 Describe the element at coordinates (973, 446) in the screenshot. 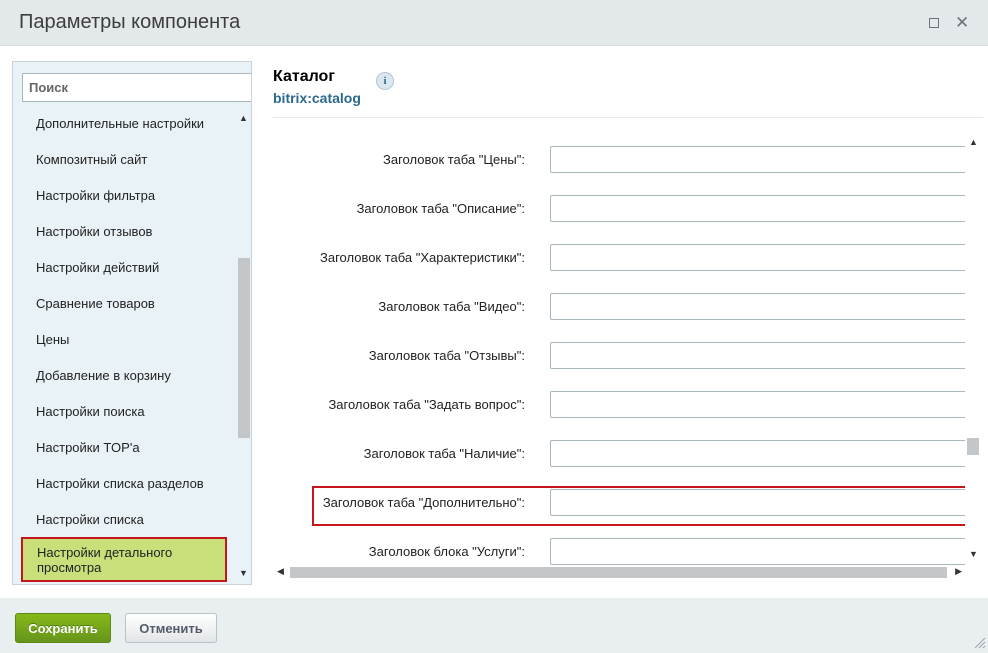

I see `form-vertical-scroll-thumb` at that location.